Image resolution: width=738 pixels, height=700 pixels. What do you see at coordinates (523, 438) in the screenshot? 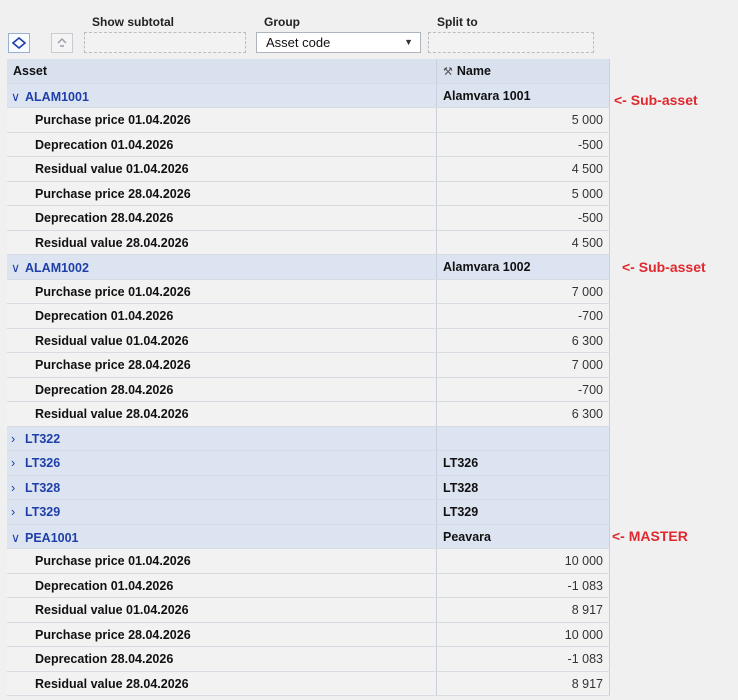
I see `group-name-cell` at bounding box center [523, 438].